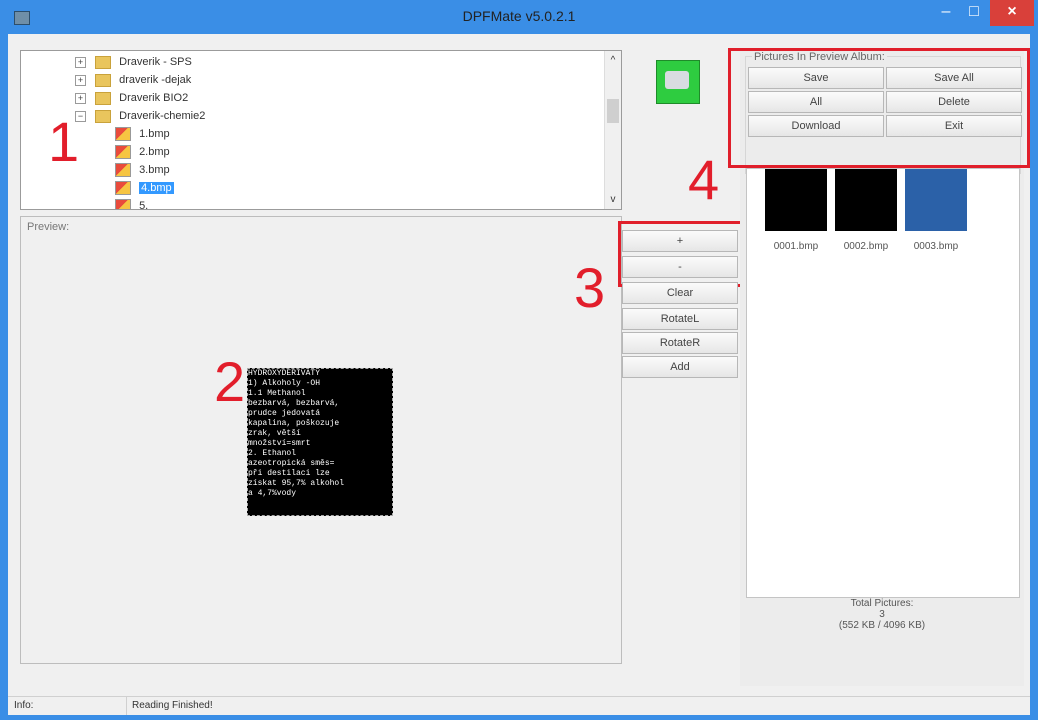 The height and width of the screenshot is (720, 1038). What do you see at coordinates (294, 423) in the screenshot?
I see `preview-text-line: kapalina, poškozuje` at bounding box center [294, 423].